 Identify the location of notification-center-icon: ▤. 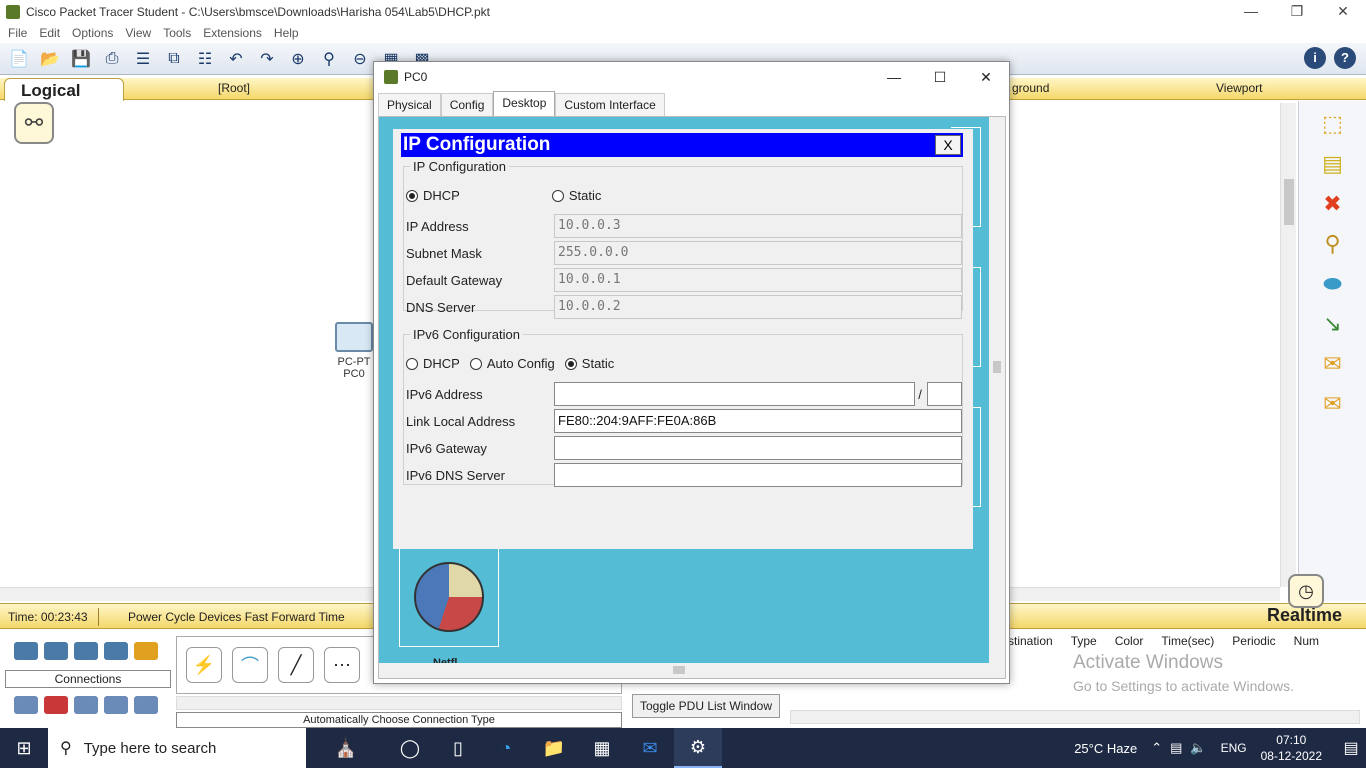
(1351, 748).